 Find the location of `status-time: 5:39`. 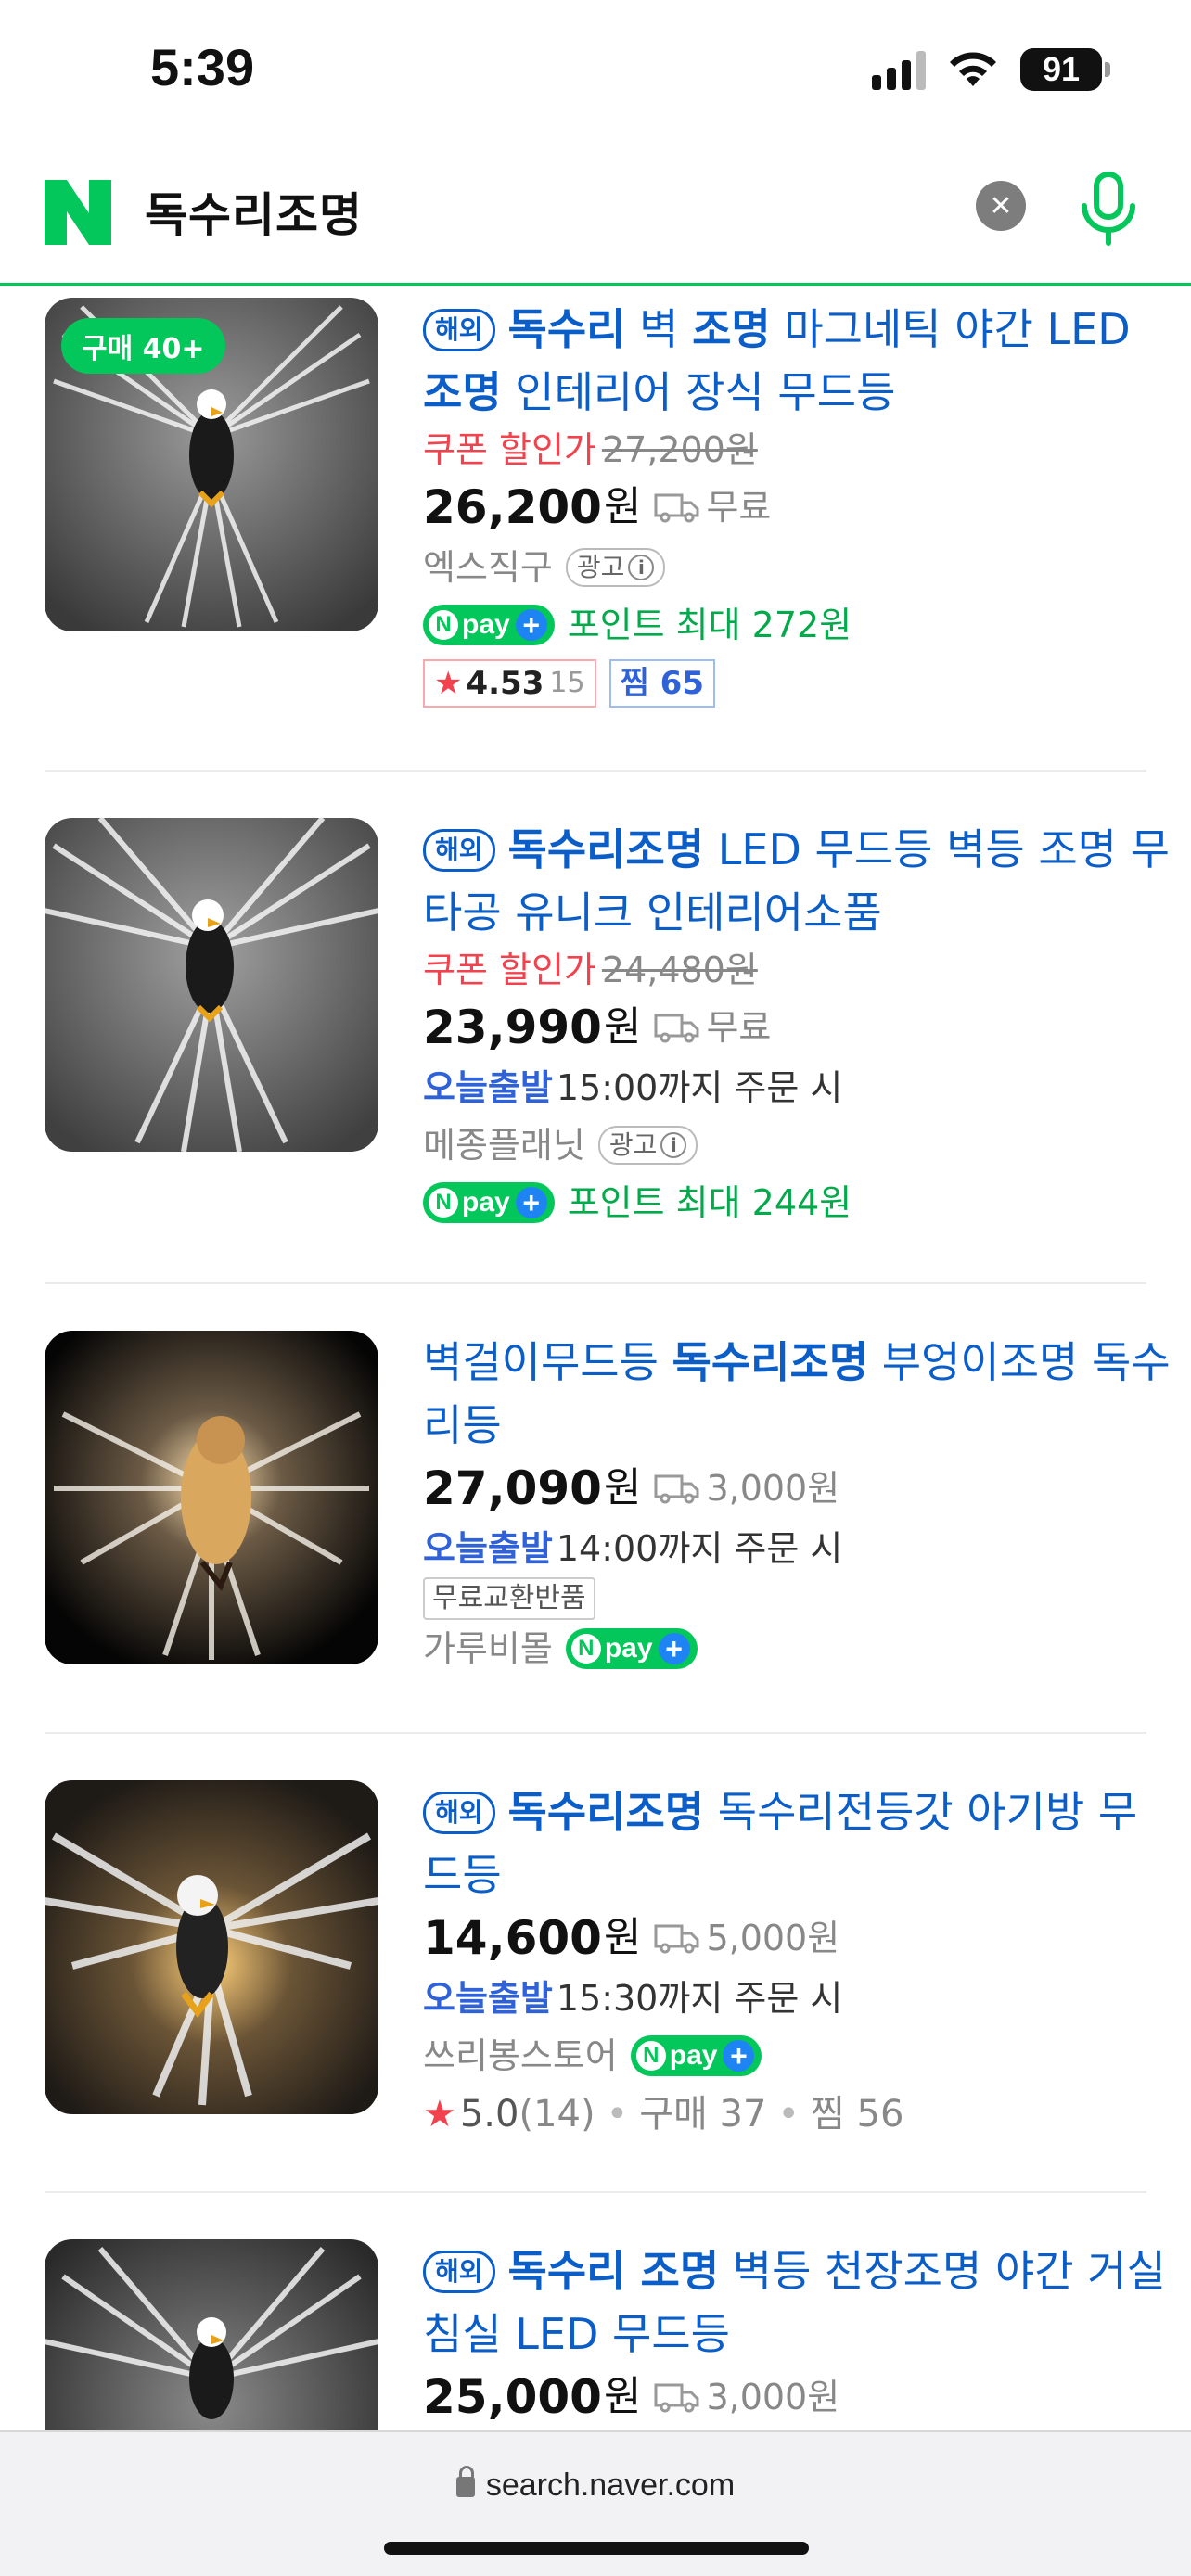

status-time: 5:39 is located at coordinates (202, 67).